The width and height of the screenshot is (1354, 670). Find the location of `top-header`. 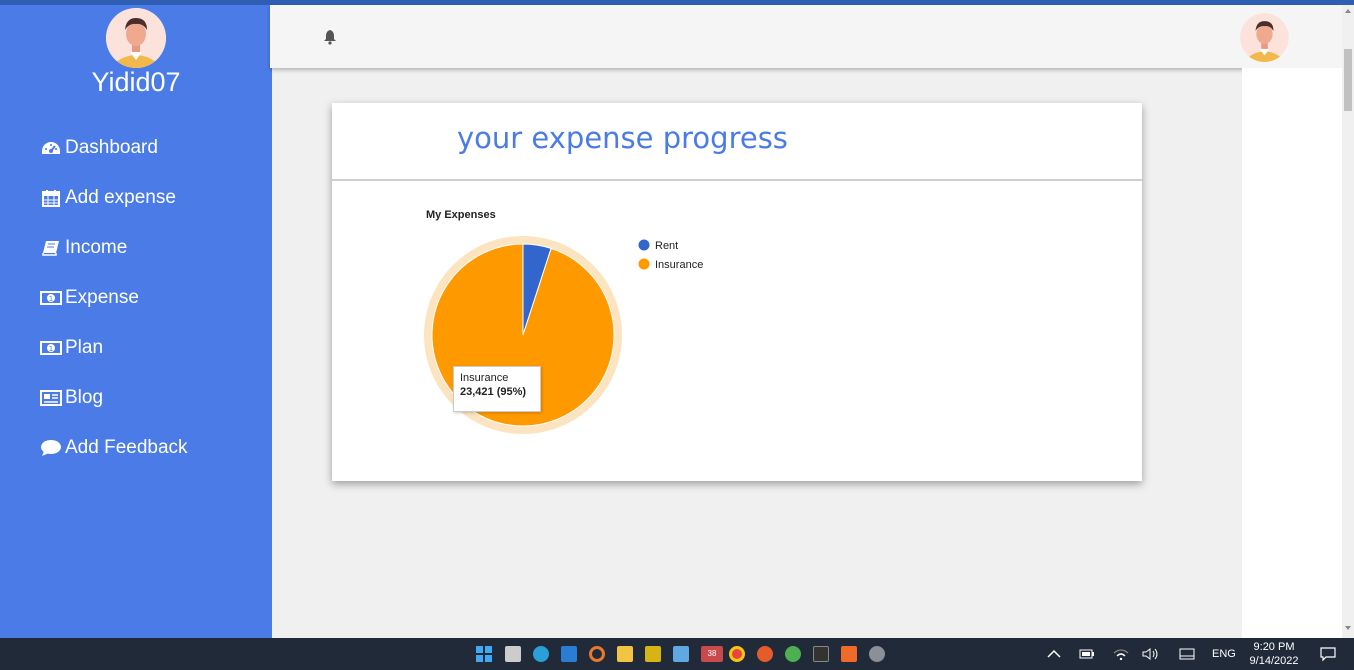

top-header is located at coordinates (806, 36).